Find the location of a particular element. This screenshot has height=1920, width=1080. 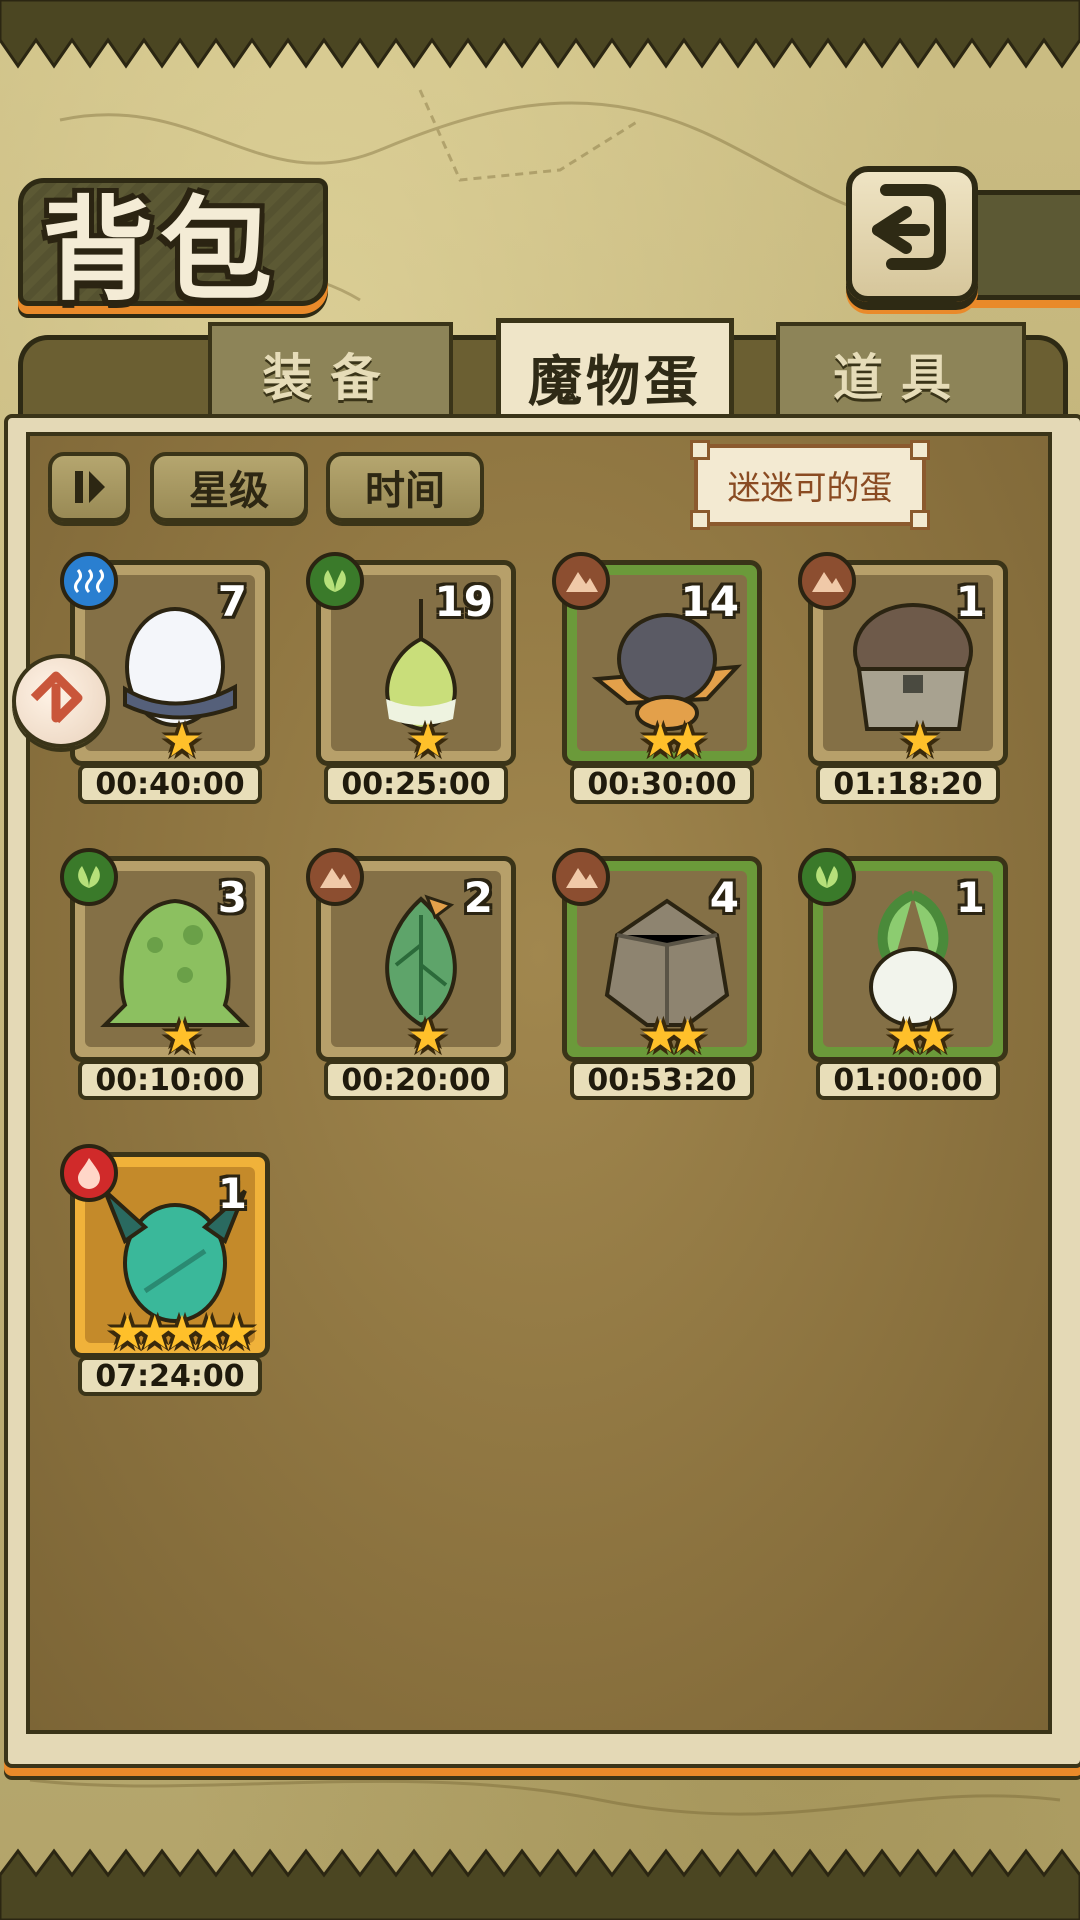

egg-hatch-timer: 00:10:00 is located at coordinates (170, 1080).